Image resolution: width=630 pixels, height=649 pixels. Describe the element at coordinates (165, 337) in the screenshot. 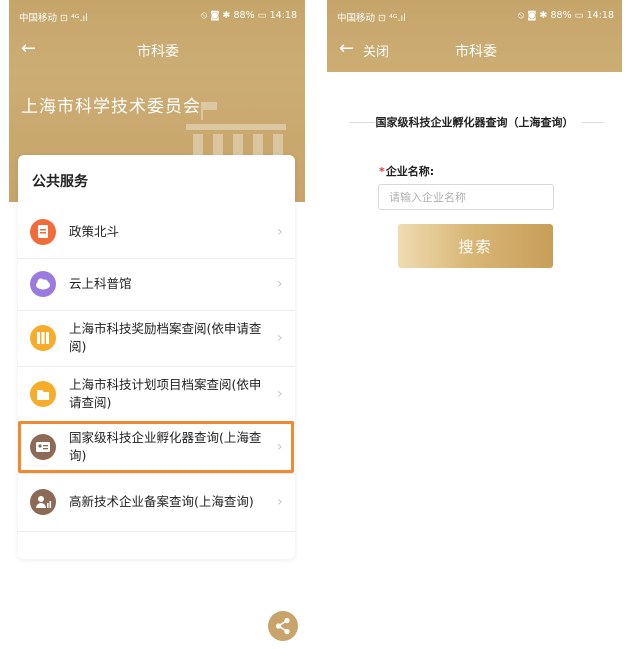

I see `service-item-label: 上海市科技奖励档案查阅(依申请查阅)` at that location.